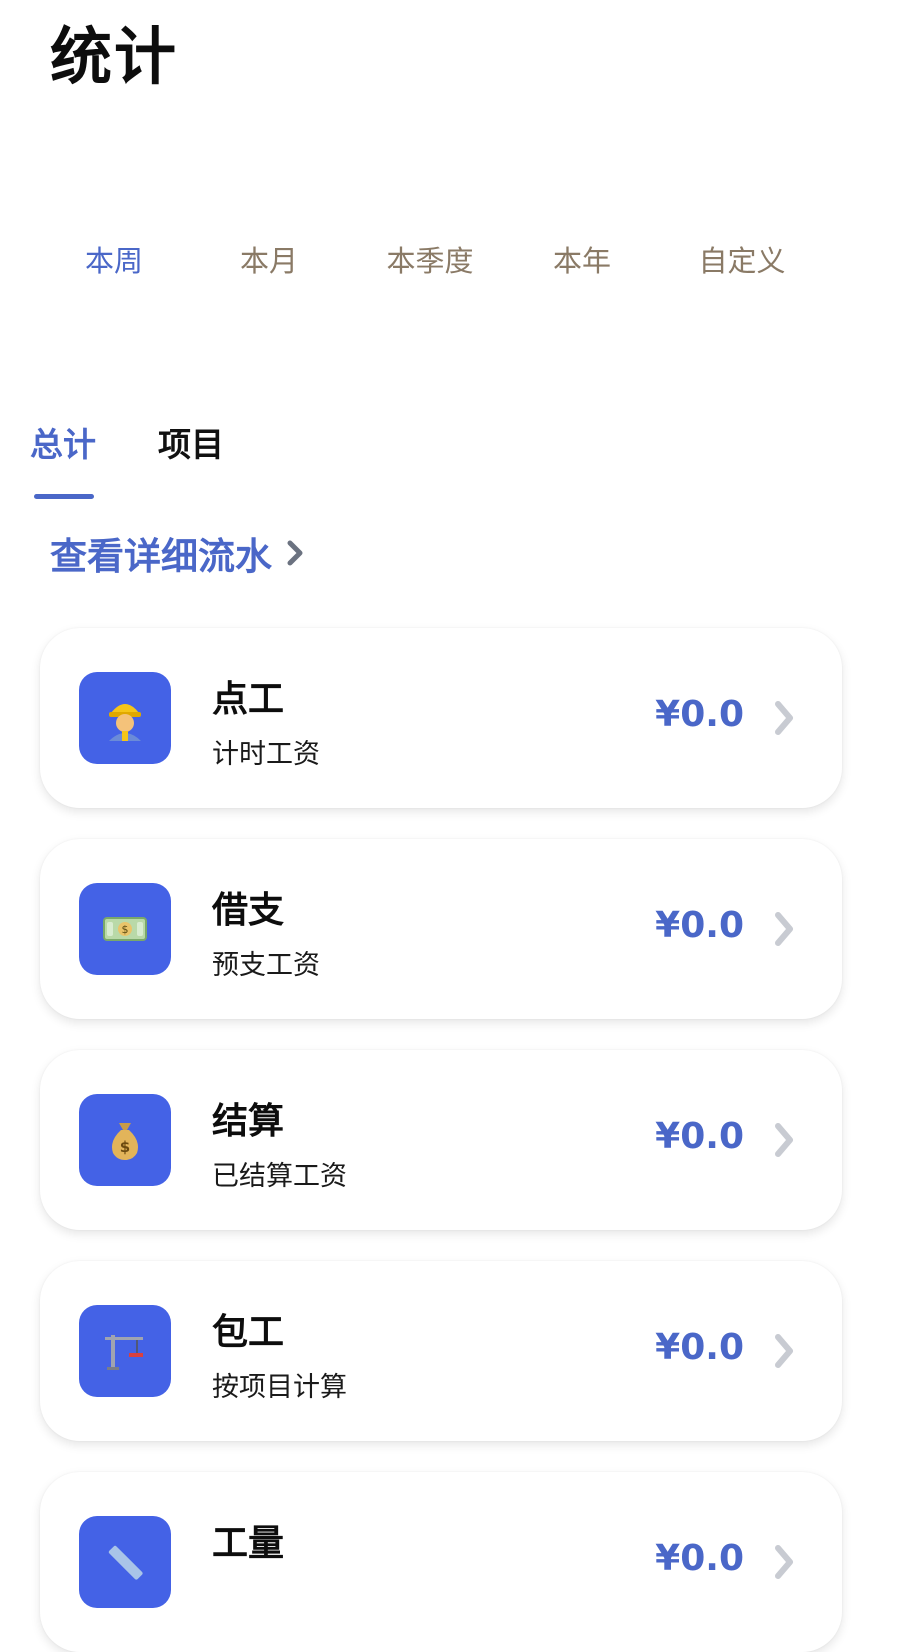  Describe the element at coordinates (741, 259) in the screenshot. I see `period-tab-custom: 自定义` at that location.